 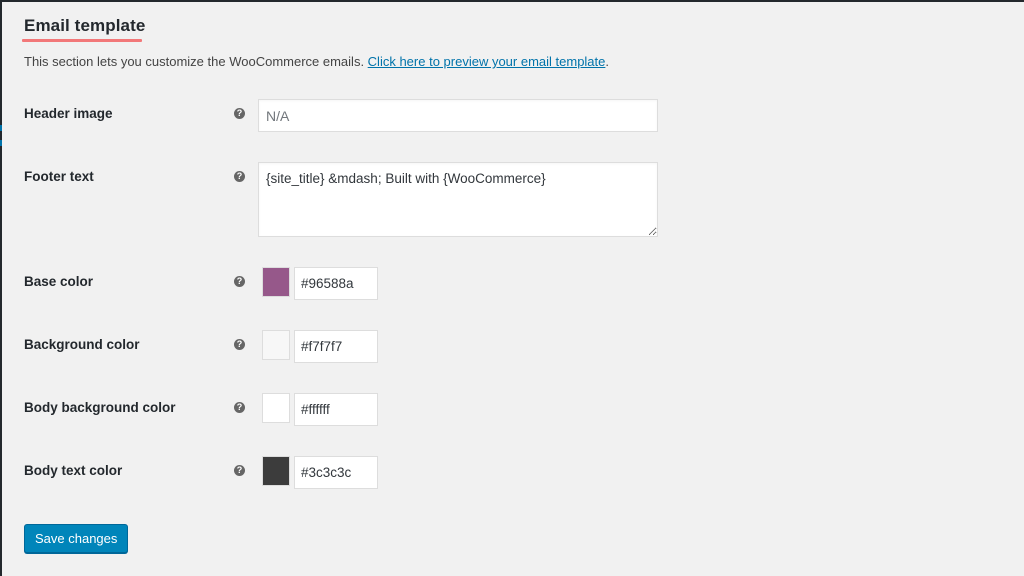 What do you see at coordinates (85, 25) in the screenshot?
I see `section-title: Email template` at bounding box center [85, 25].